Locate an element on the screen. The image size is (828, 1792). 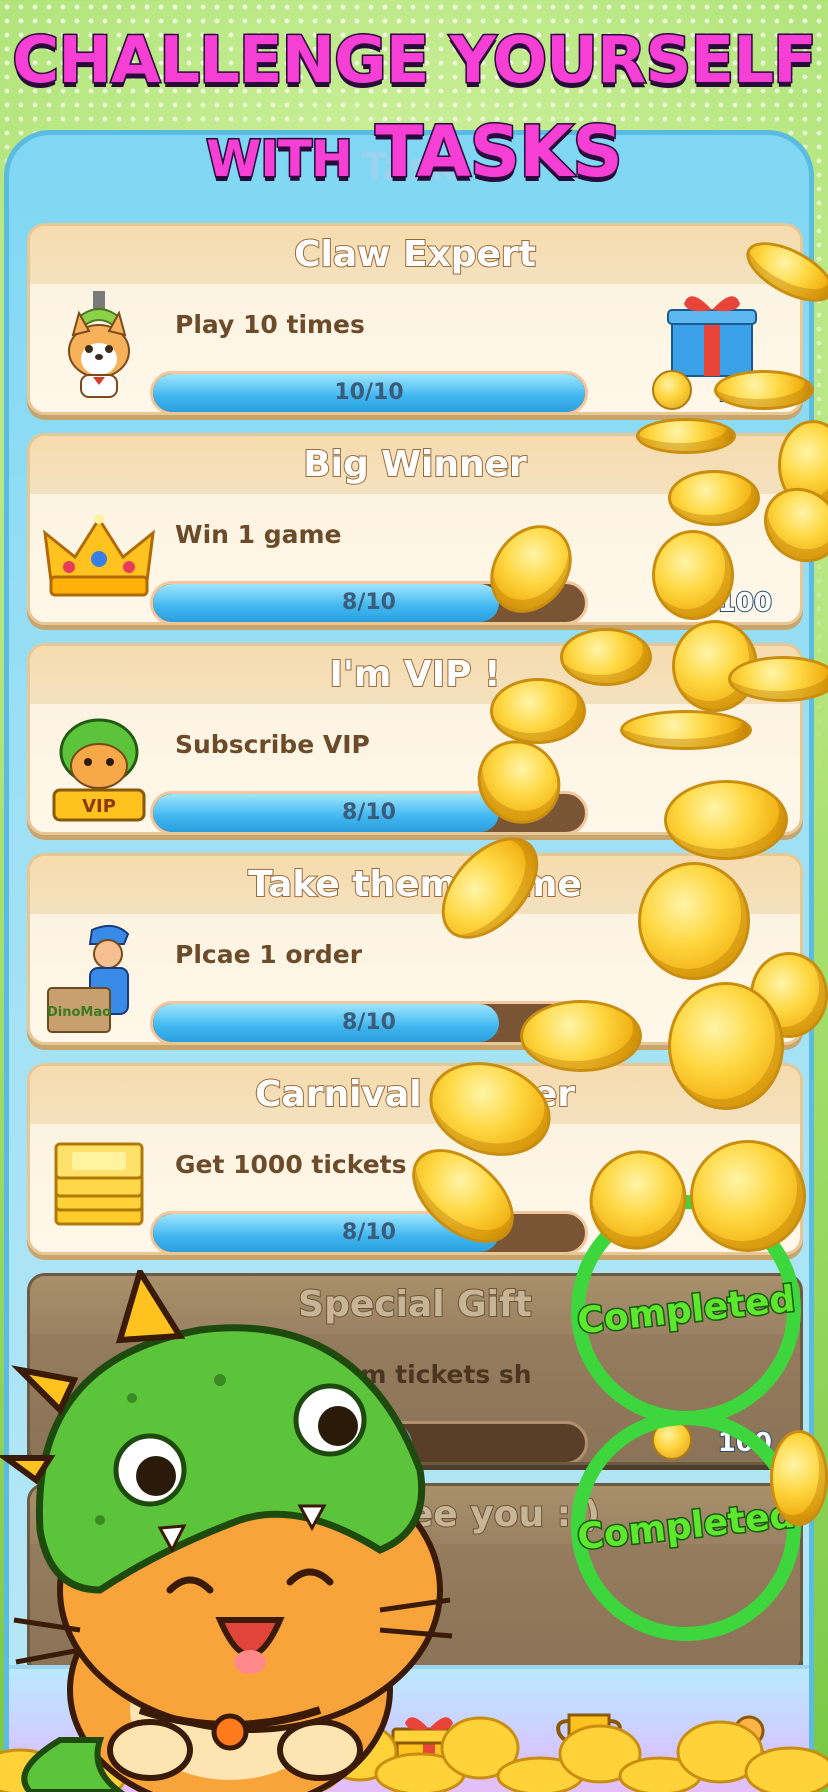
progress-bar: 8/10 is located at coordinates (369, 1231).